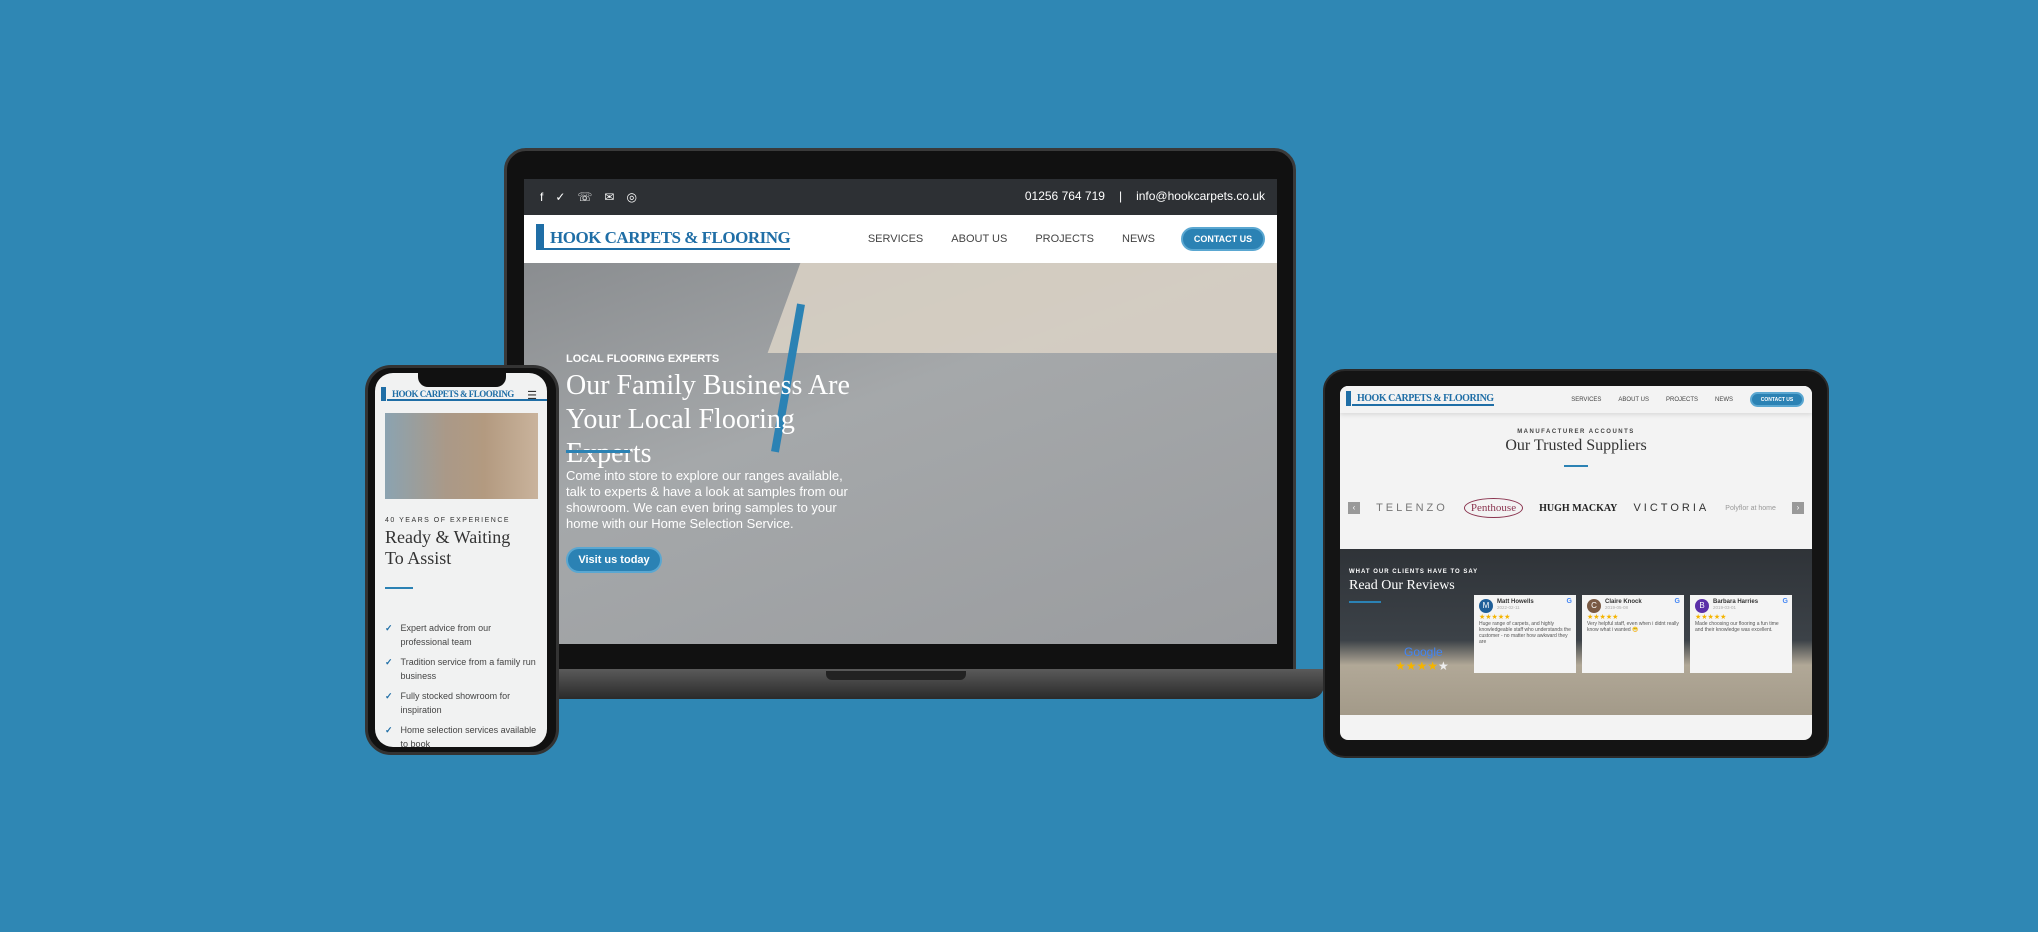 The width and height of the screenshot is (2038, 932). I want to click on phone-notch, so click(462, 380).